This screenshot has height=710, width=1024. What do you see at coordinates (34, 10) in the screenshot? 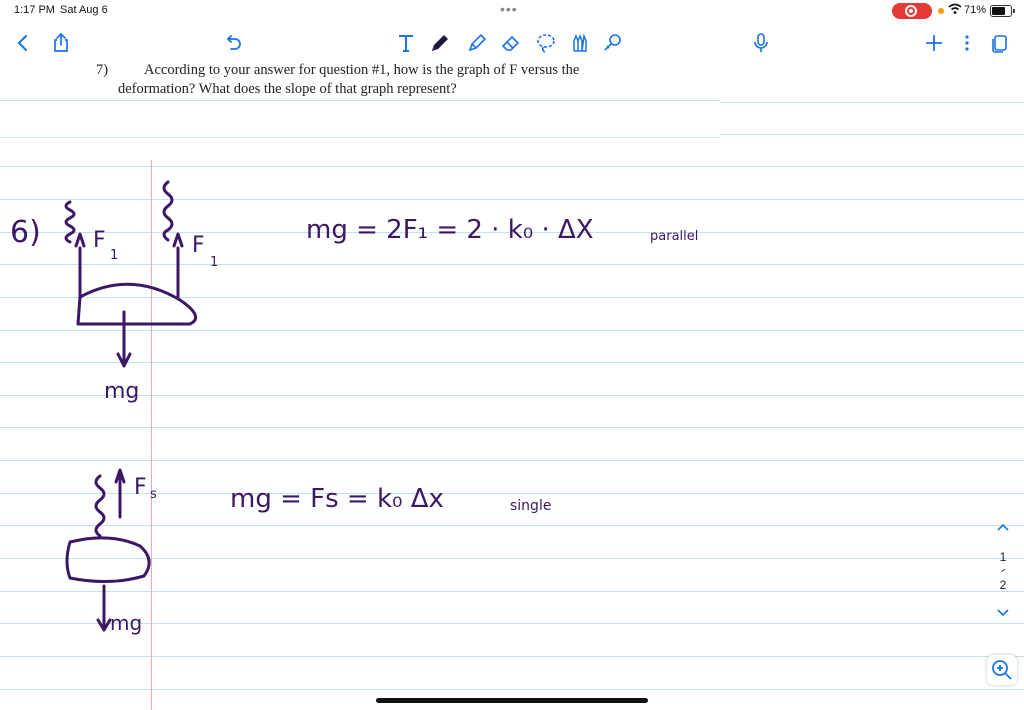
I see `status-time: 1:17 PM` at bounding box center [34, 10].